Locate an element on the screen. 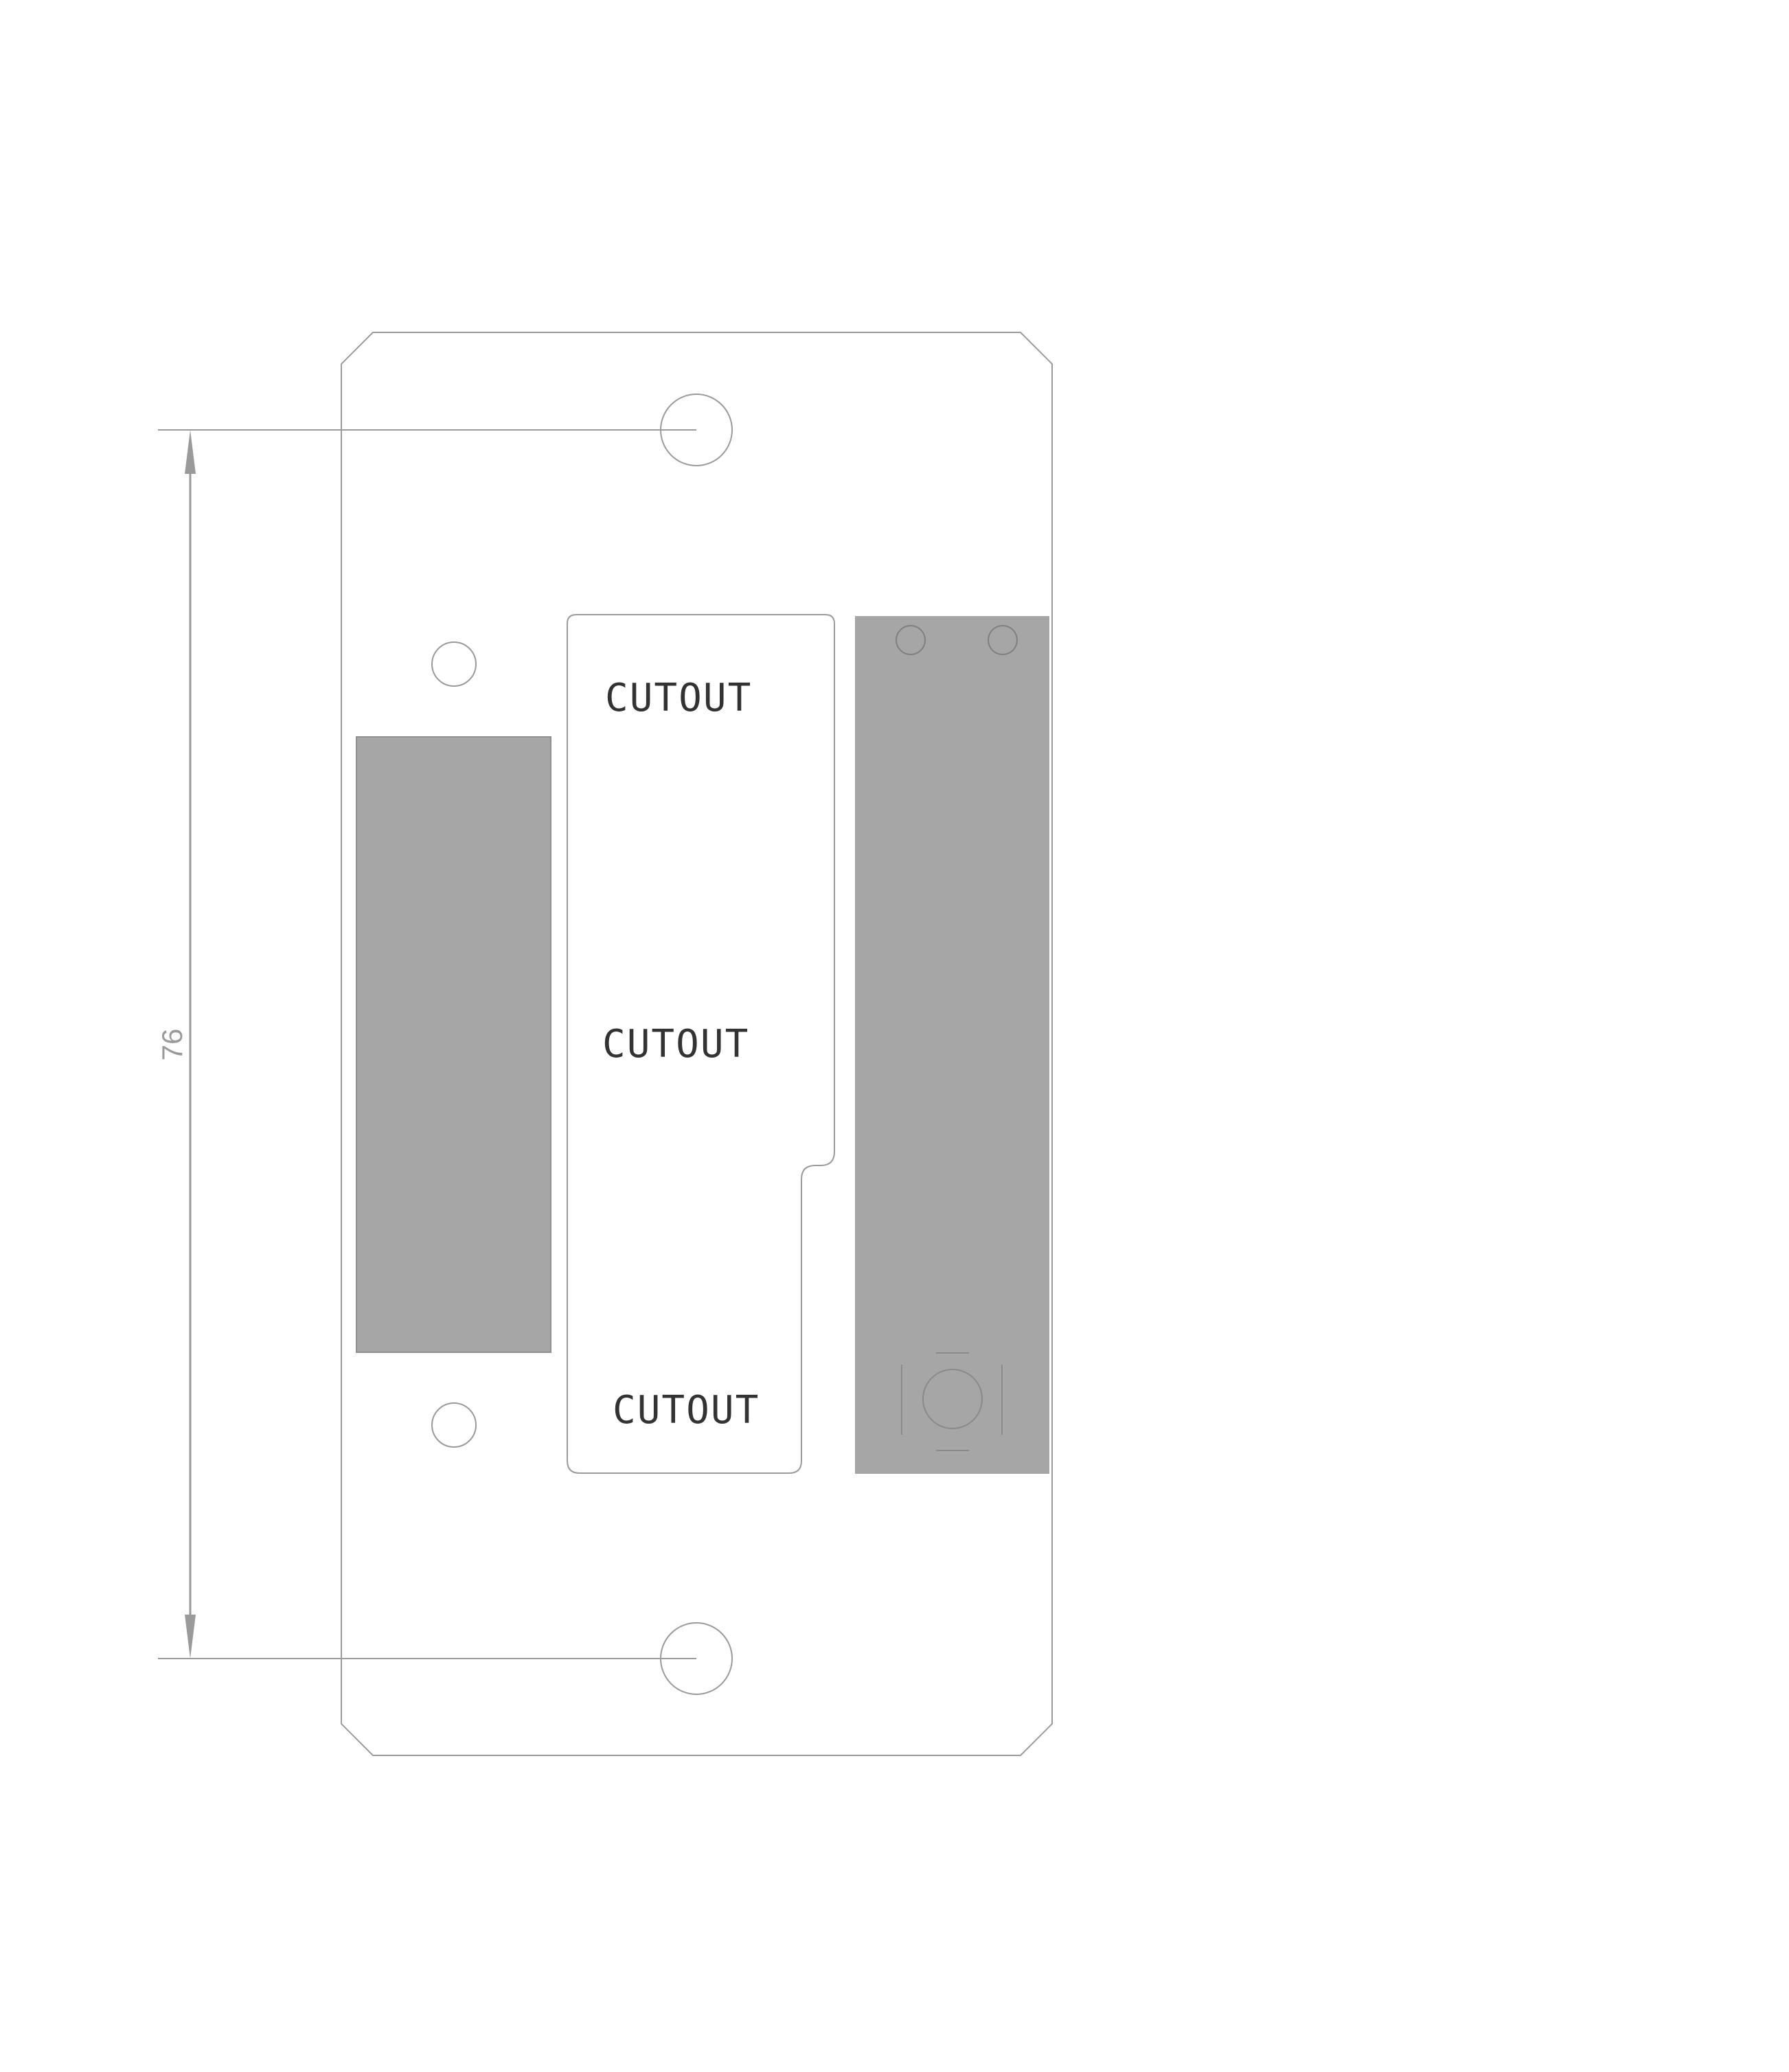  right-filled-panel is located at coordinates (952, 1045).